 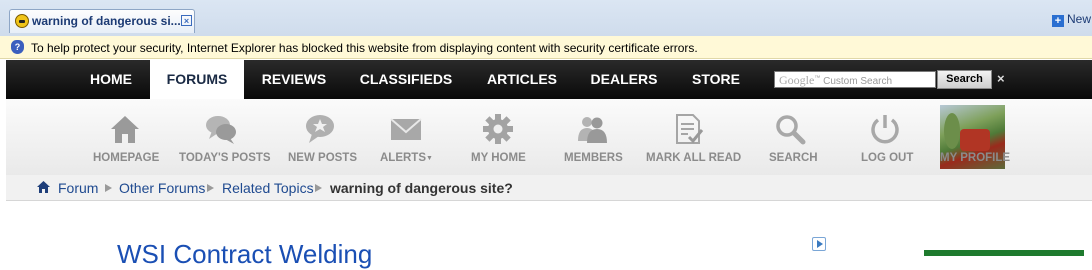 I want to click on shield-question-icon: ?, so click(x=17, y=47).